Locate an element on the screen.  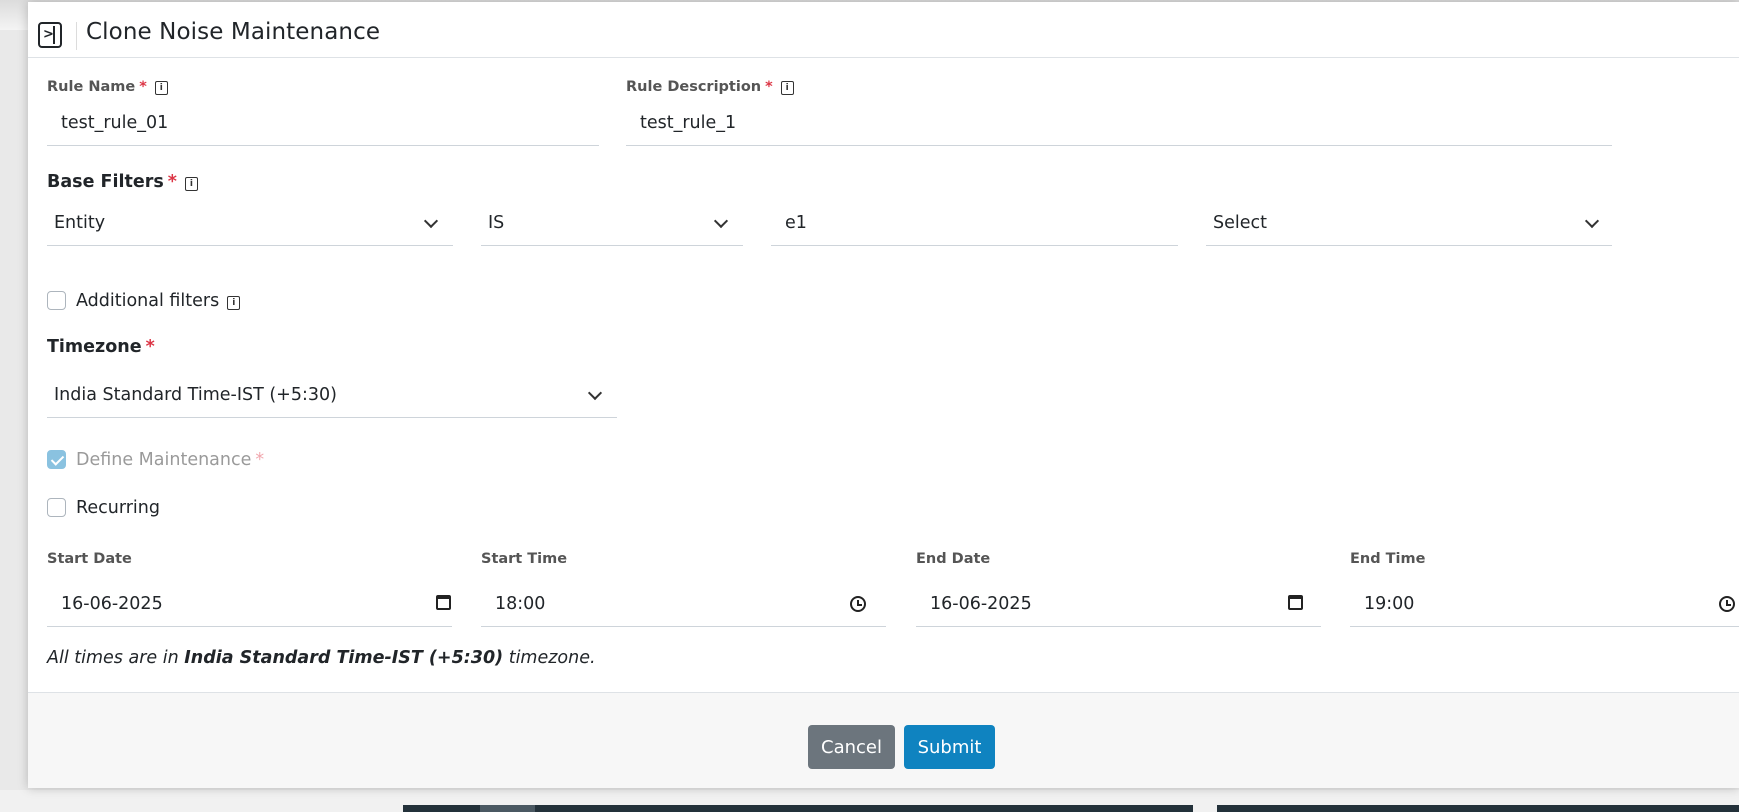
filter-value-input: e1 is located at coordinates (974, 224).